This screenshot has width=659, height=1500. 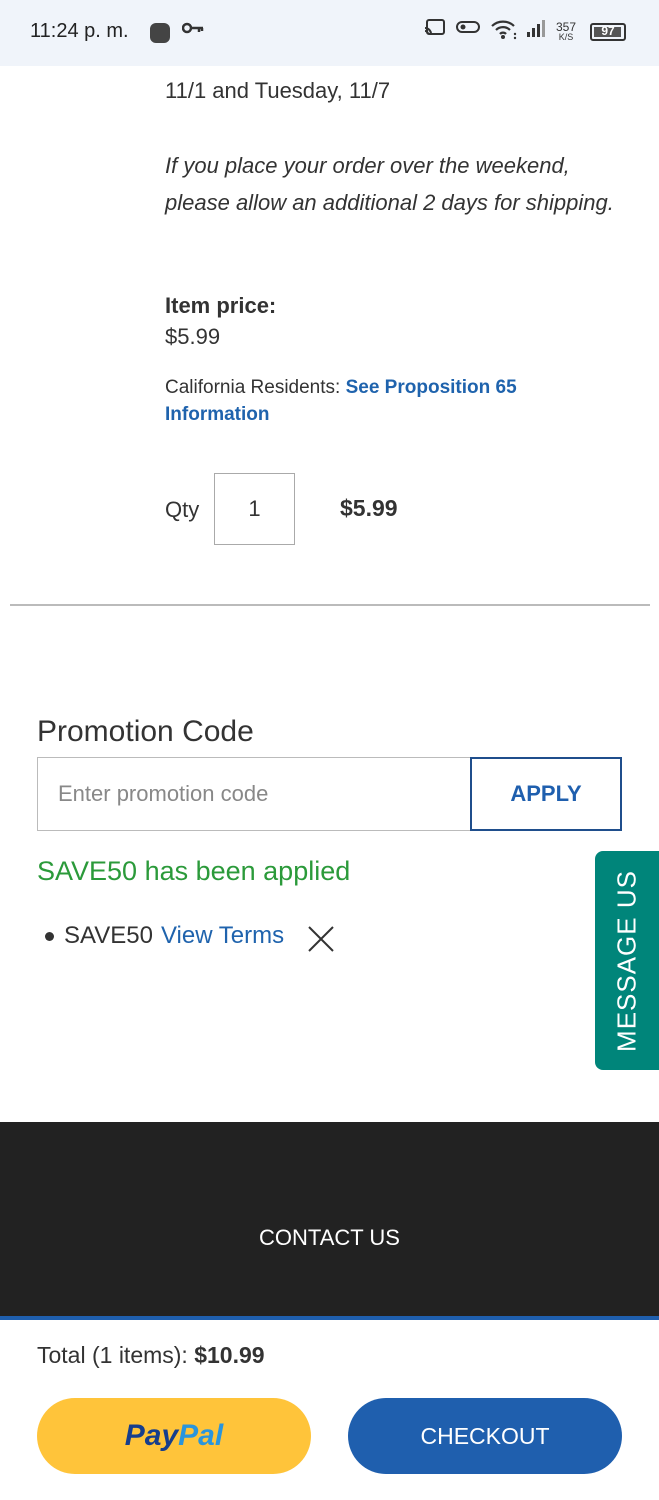 What do you see at coordinates (222, 936) in the screenshot?
I see `view-terms-link: View Terms` at bounding box center [222, 936].